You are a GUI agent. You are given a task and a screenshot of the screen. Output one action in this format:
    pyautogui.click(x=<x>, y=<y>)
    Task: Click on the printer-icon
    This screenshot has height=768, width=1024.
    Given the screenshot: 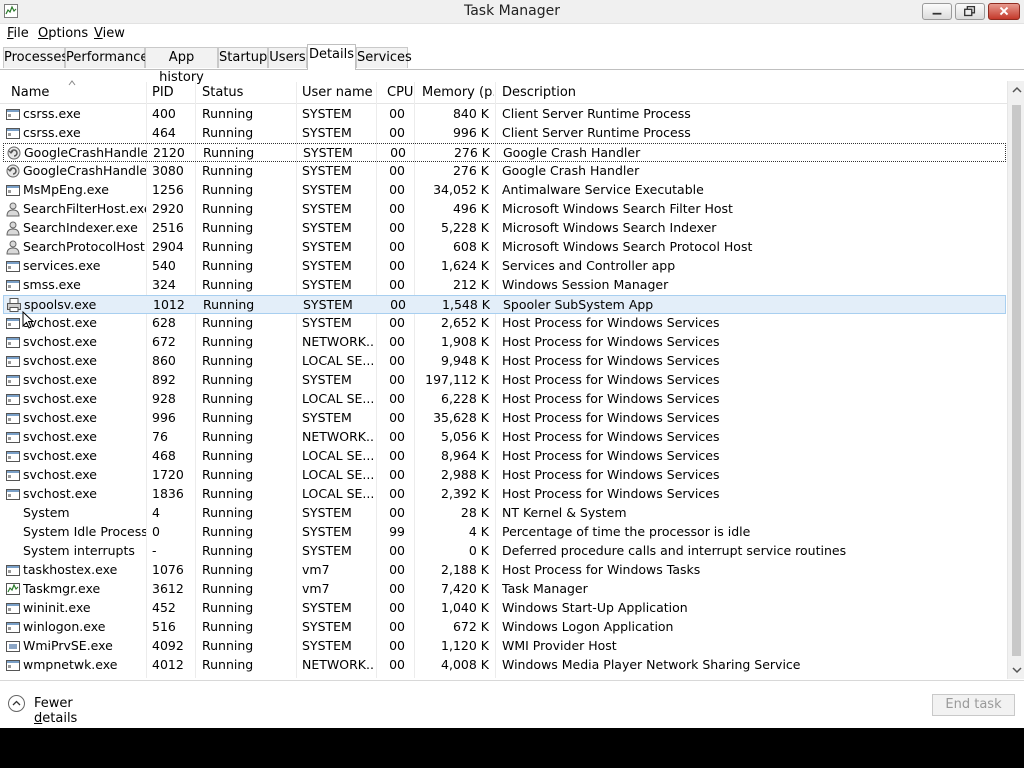 What is the action you would take?
    pyautogui.click(x=14, y=305)
    